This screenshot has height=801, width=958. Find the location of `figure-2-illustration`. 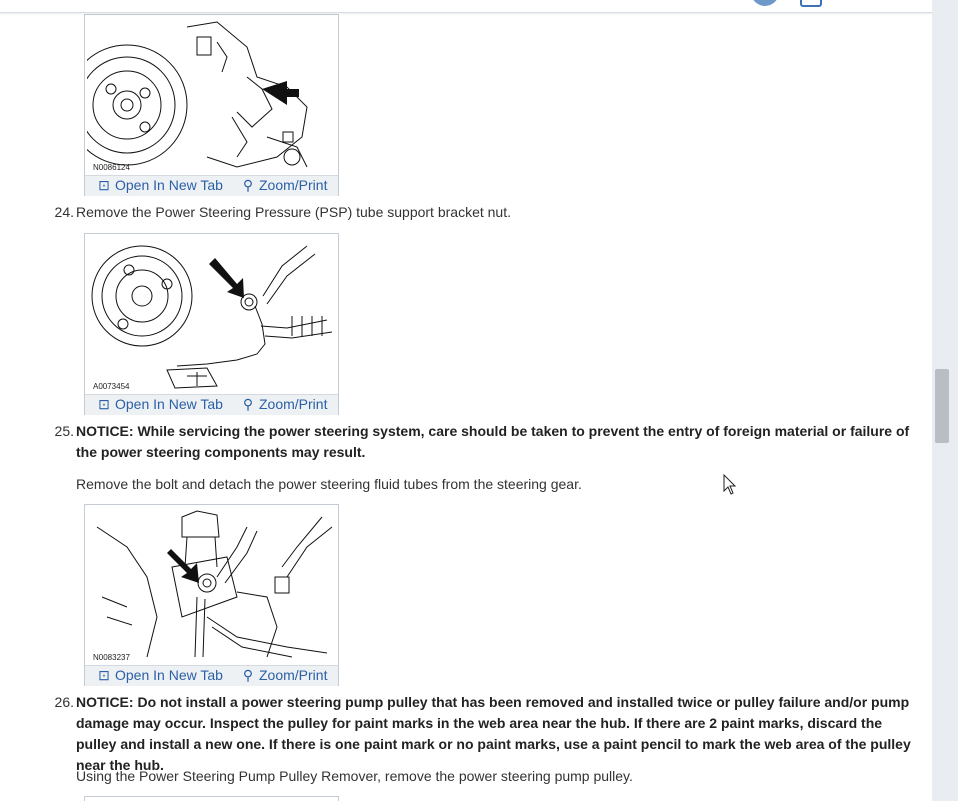

figure-2-illustration is located at coordinates (212, 317).